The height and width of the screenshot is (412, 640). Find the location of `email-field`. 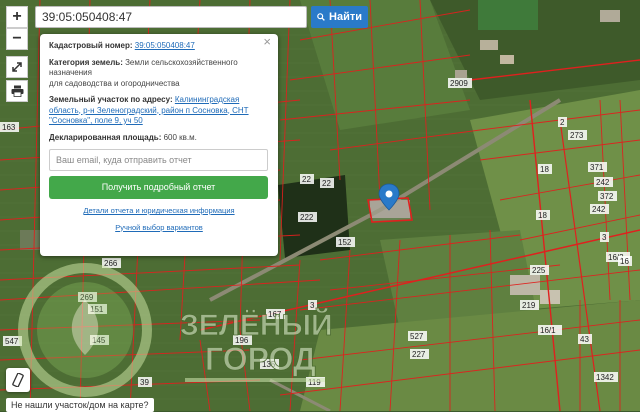

email-field is located at coordinates (158, 160).